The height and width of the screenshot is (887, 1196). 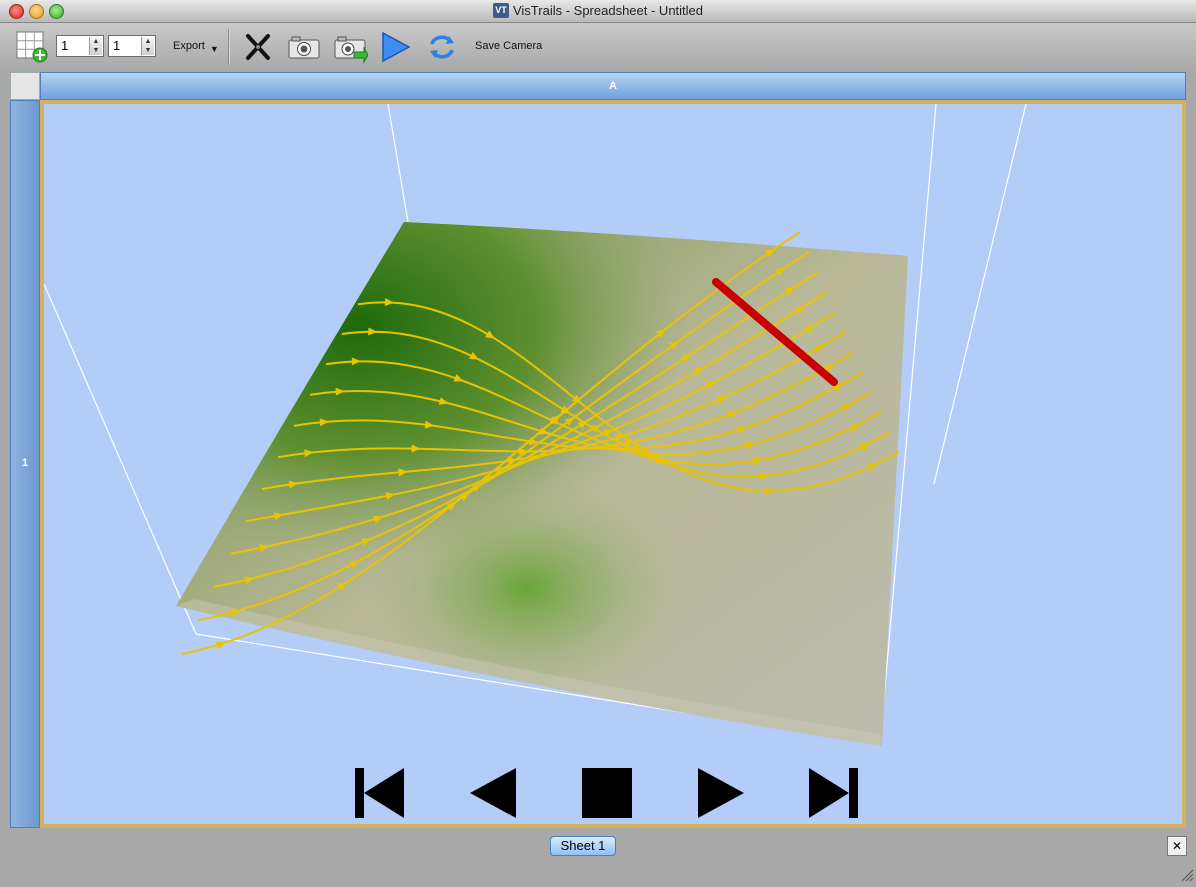 I want to click on toolbar-separator, so click(x=229, y=47).